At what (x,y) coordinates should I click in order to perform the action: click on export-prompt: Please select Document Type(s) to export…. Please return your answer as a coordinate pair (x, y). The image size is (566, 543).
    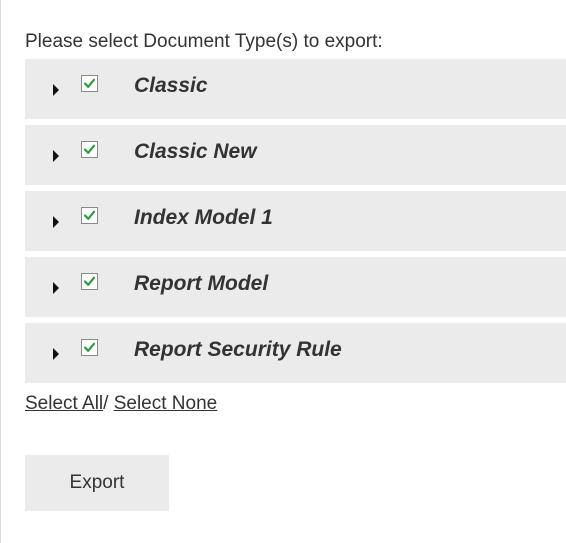
    Looking at the image, I should click on (204, 41).